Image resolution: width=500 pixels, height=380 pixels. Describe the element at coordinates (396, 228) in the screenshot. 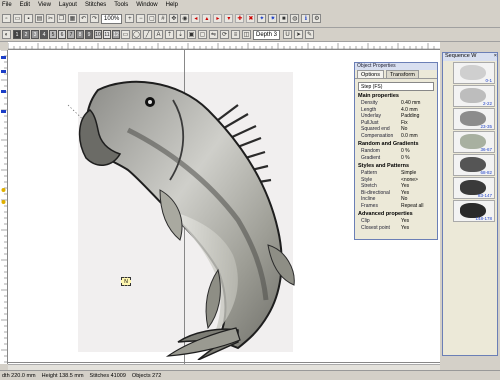

I see `property-row: Closest point Yes` at that location.